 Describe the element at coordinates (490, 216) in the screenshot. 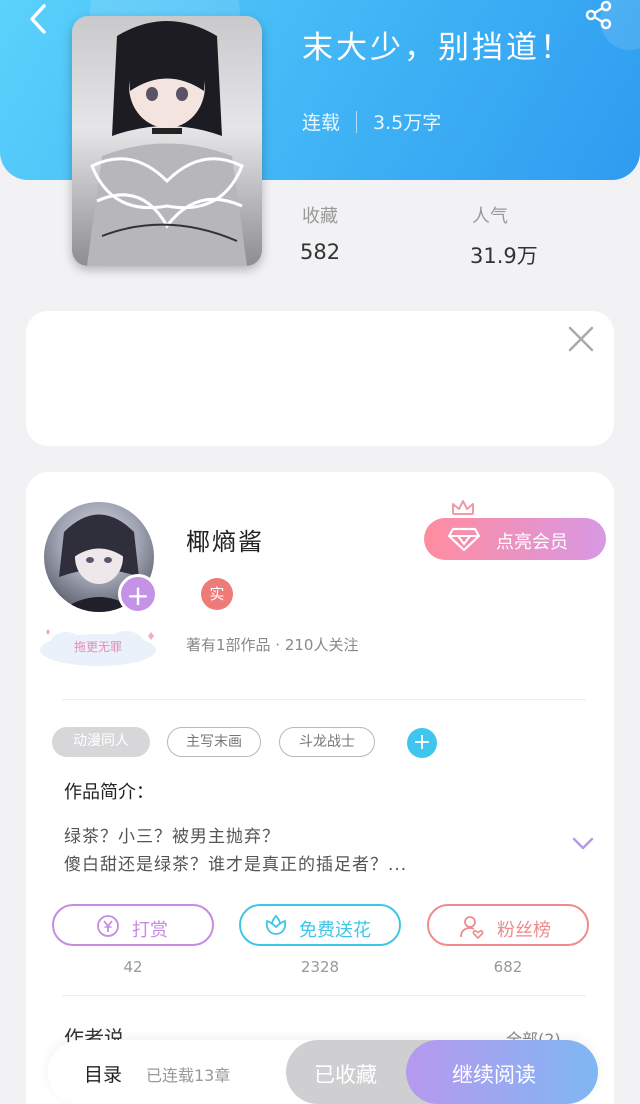

I see `popularity-label: 人气` at that location.